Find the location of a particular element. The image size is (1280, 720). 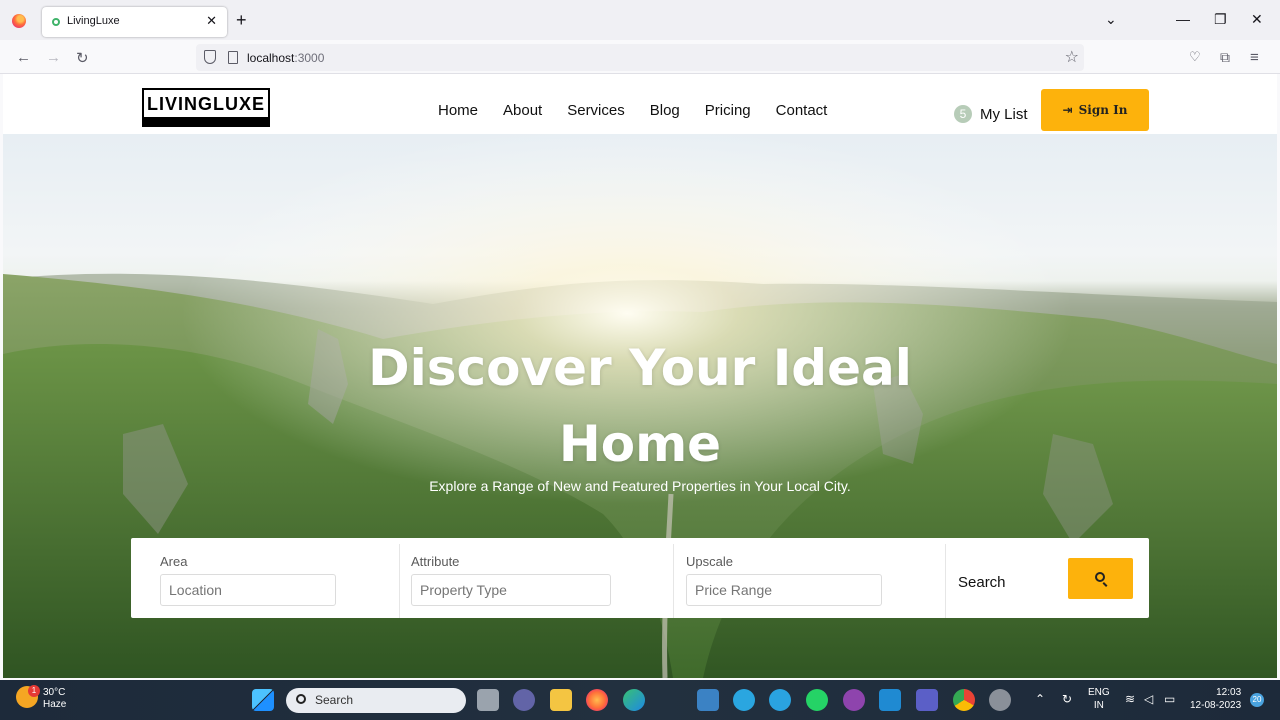

taskbar-search: Search is located at coordinates (376, 700).